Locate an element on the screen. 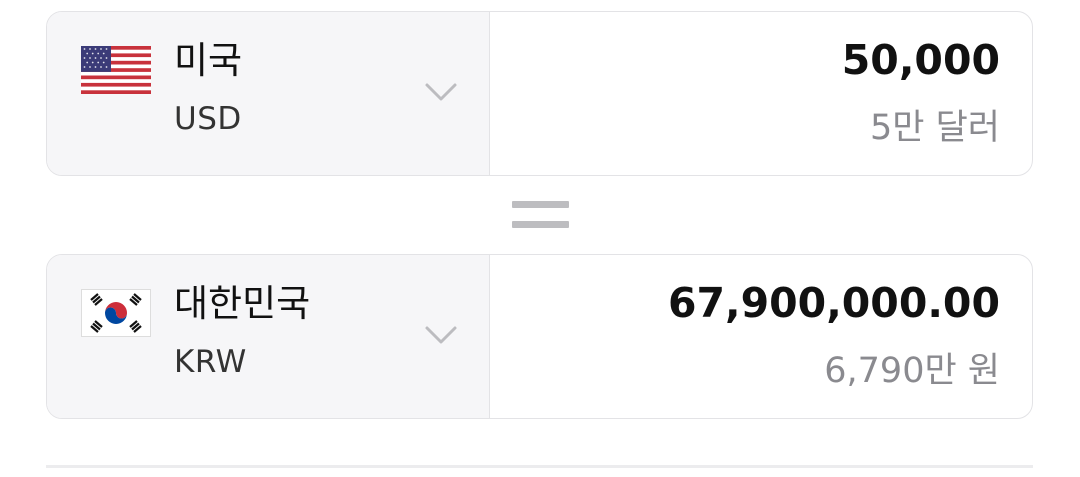  to-amount-value: 67,900,000.00 is located at coordinates (834, 303).